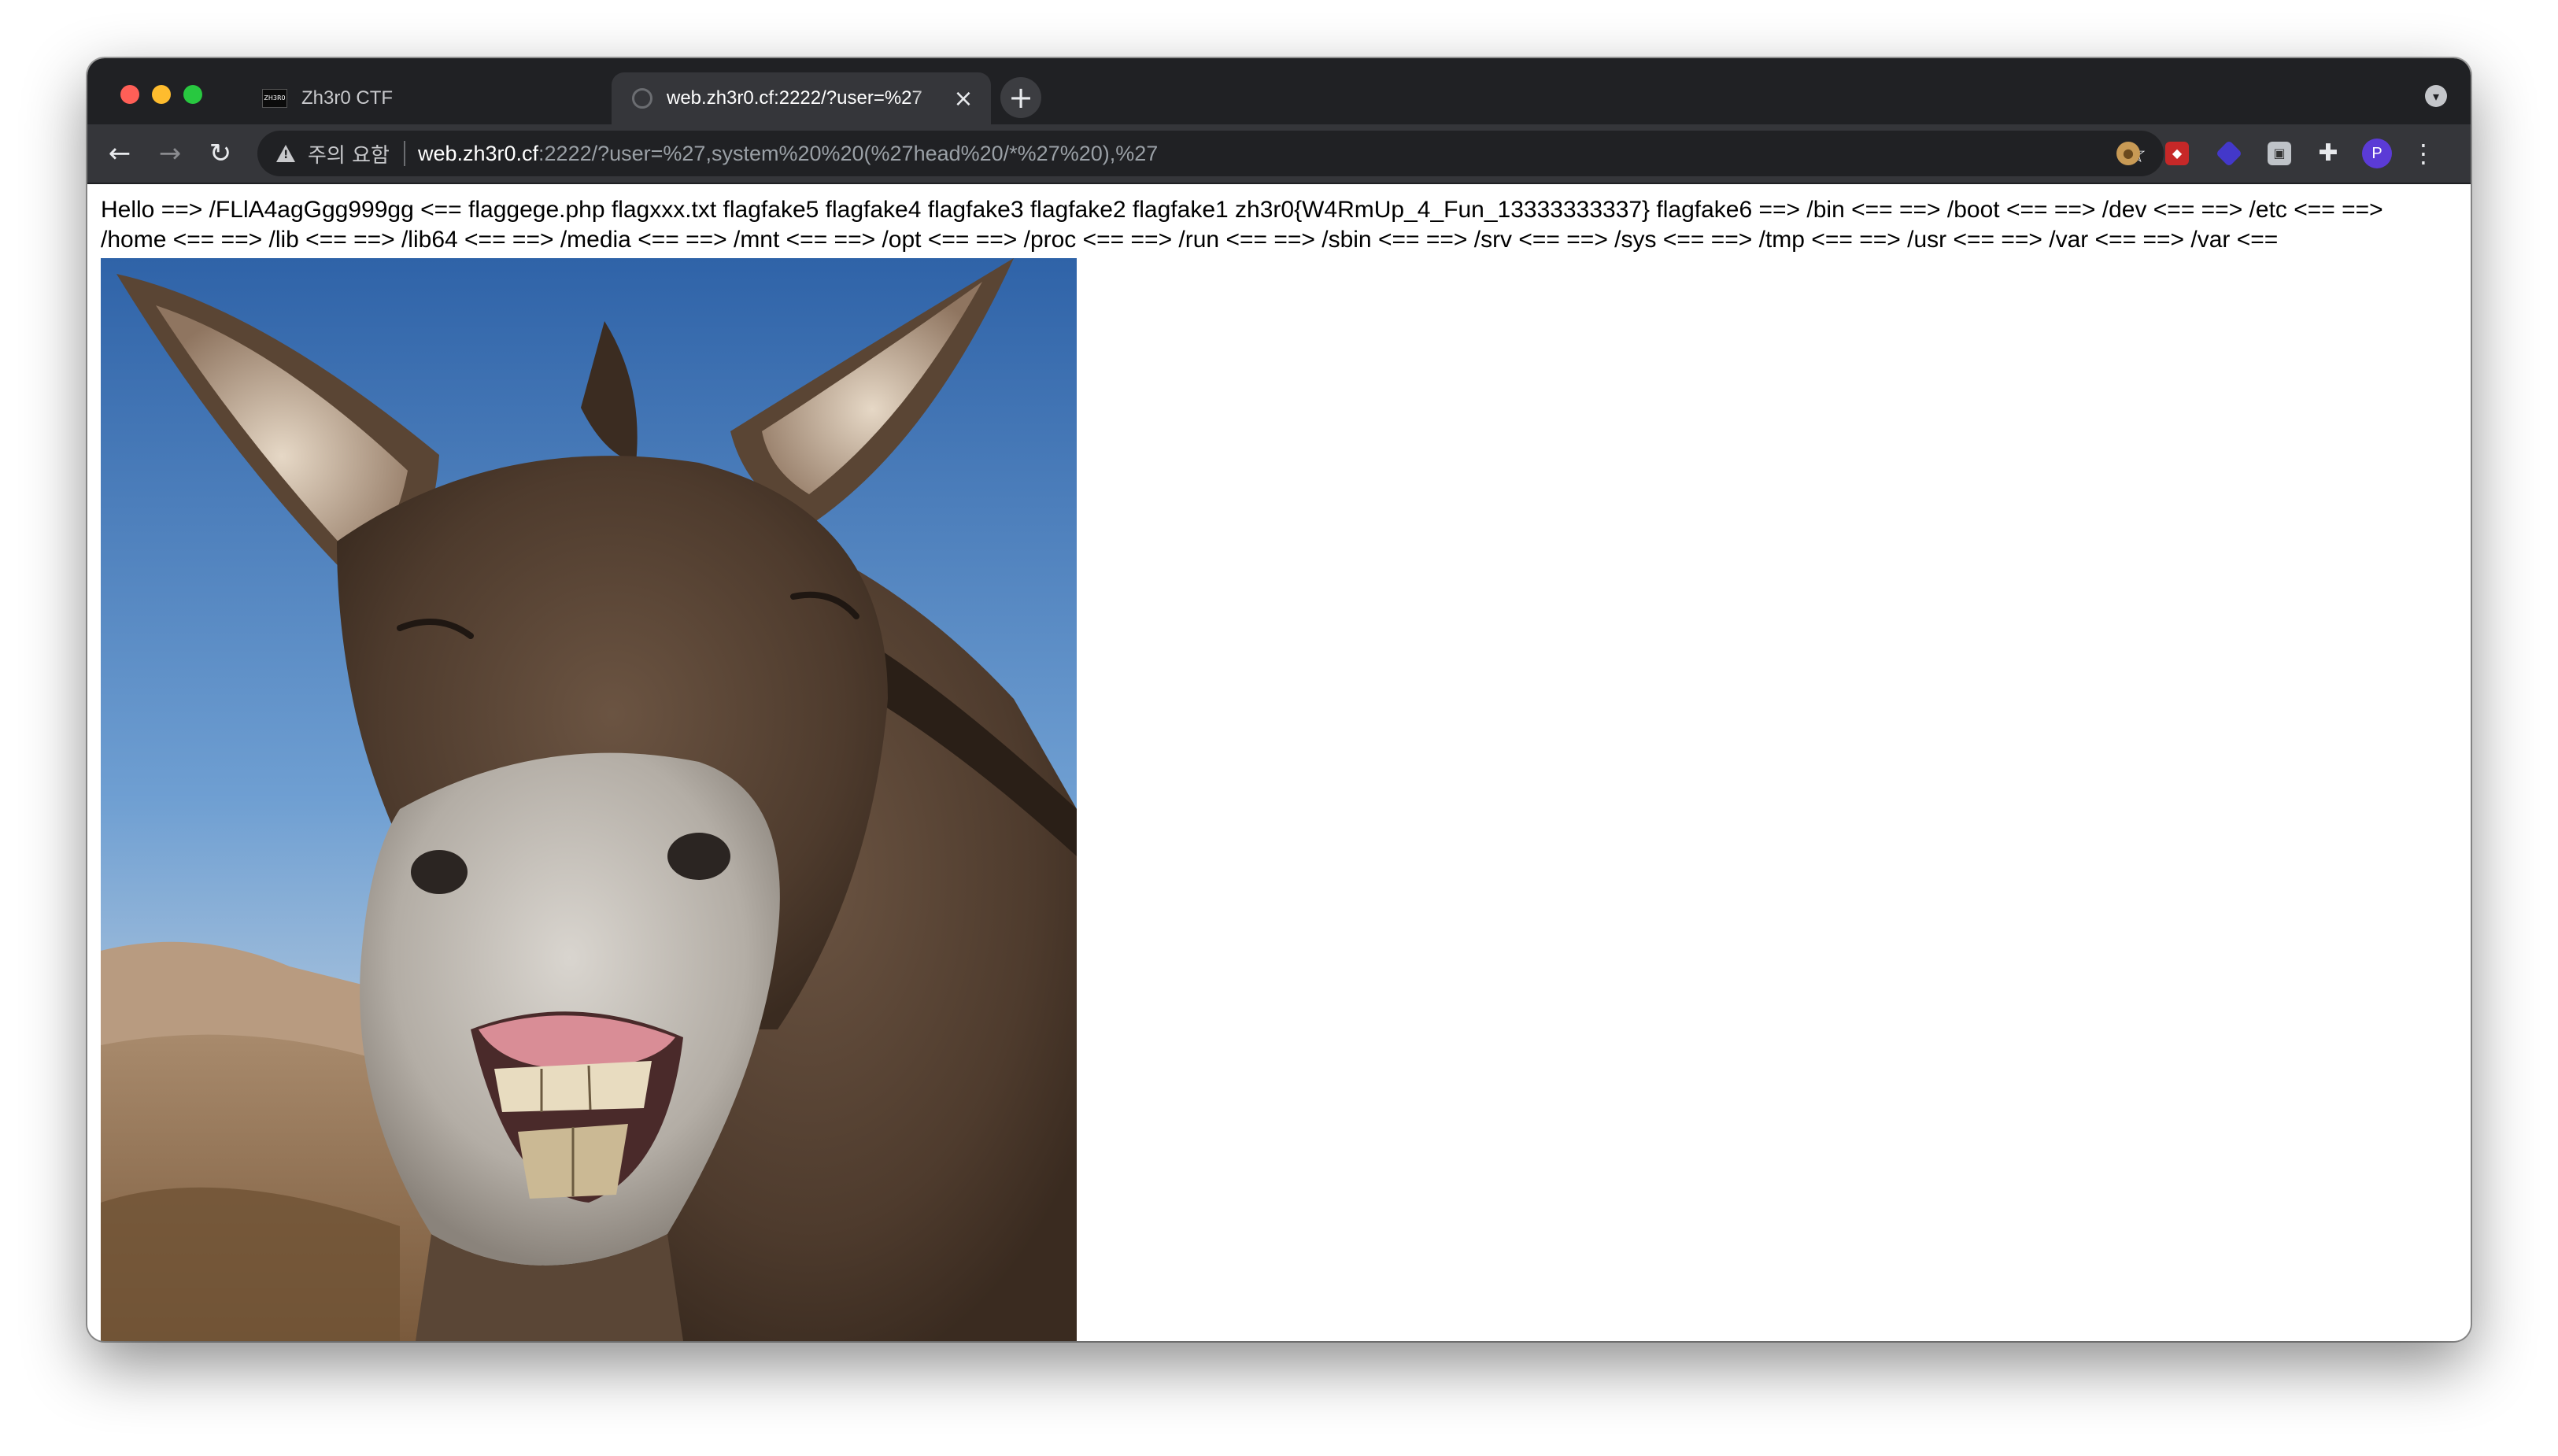 The height and width of the screenshot is (1456, 2558). What do you see at coordinates (478, 153) in the screenshot?
I see `url-host: web.zh3r0.cf` at bounding box center [478, 153].